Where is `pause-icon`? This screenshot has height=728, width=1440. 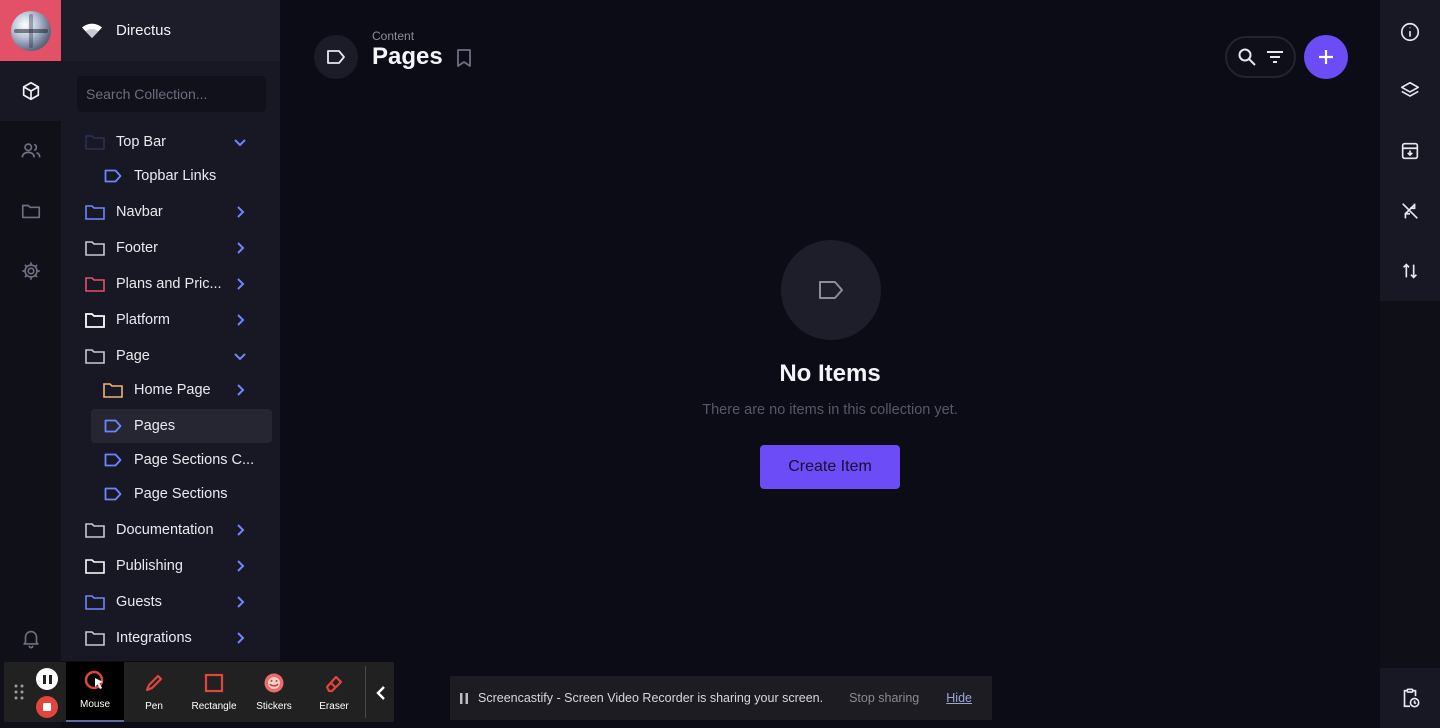
pause-icon is located at coordinates (464, 698).